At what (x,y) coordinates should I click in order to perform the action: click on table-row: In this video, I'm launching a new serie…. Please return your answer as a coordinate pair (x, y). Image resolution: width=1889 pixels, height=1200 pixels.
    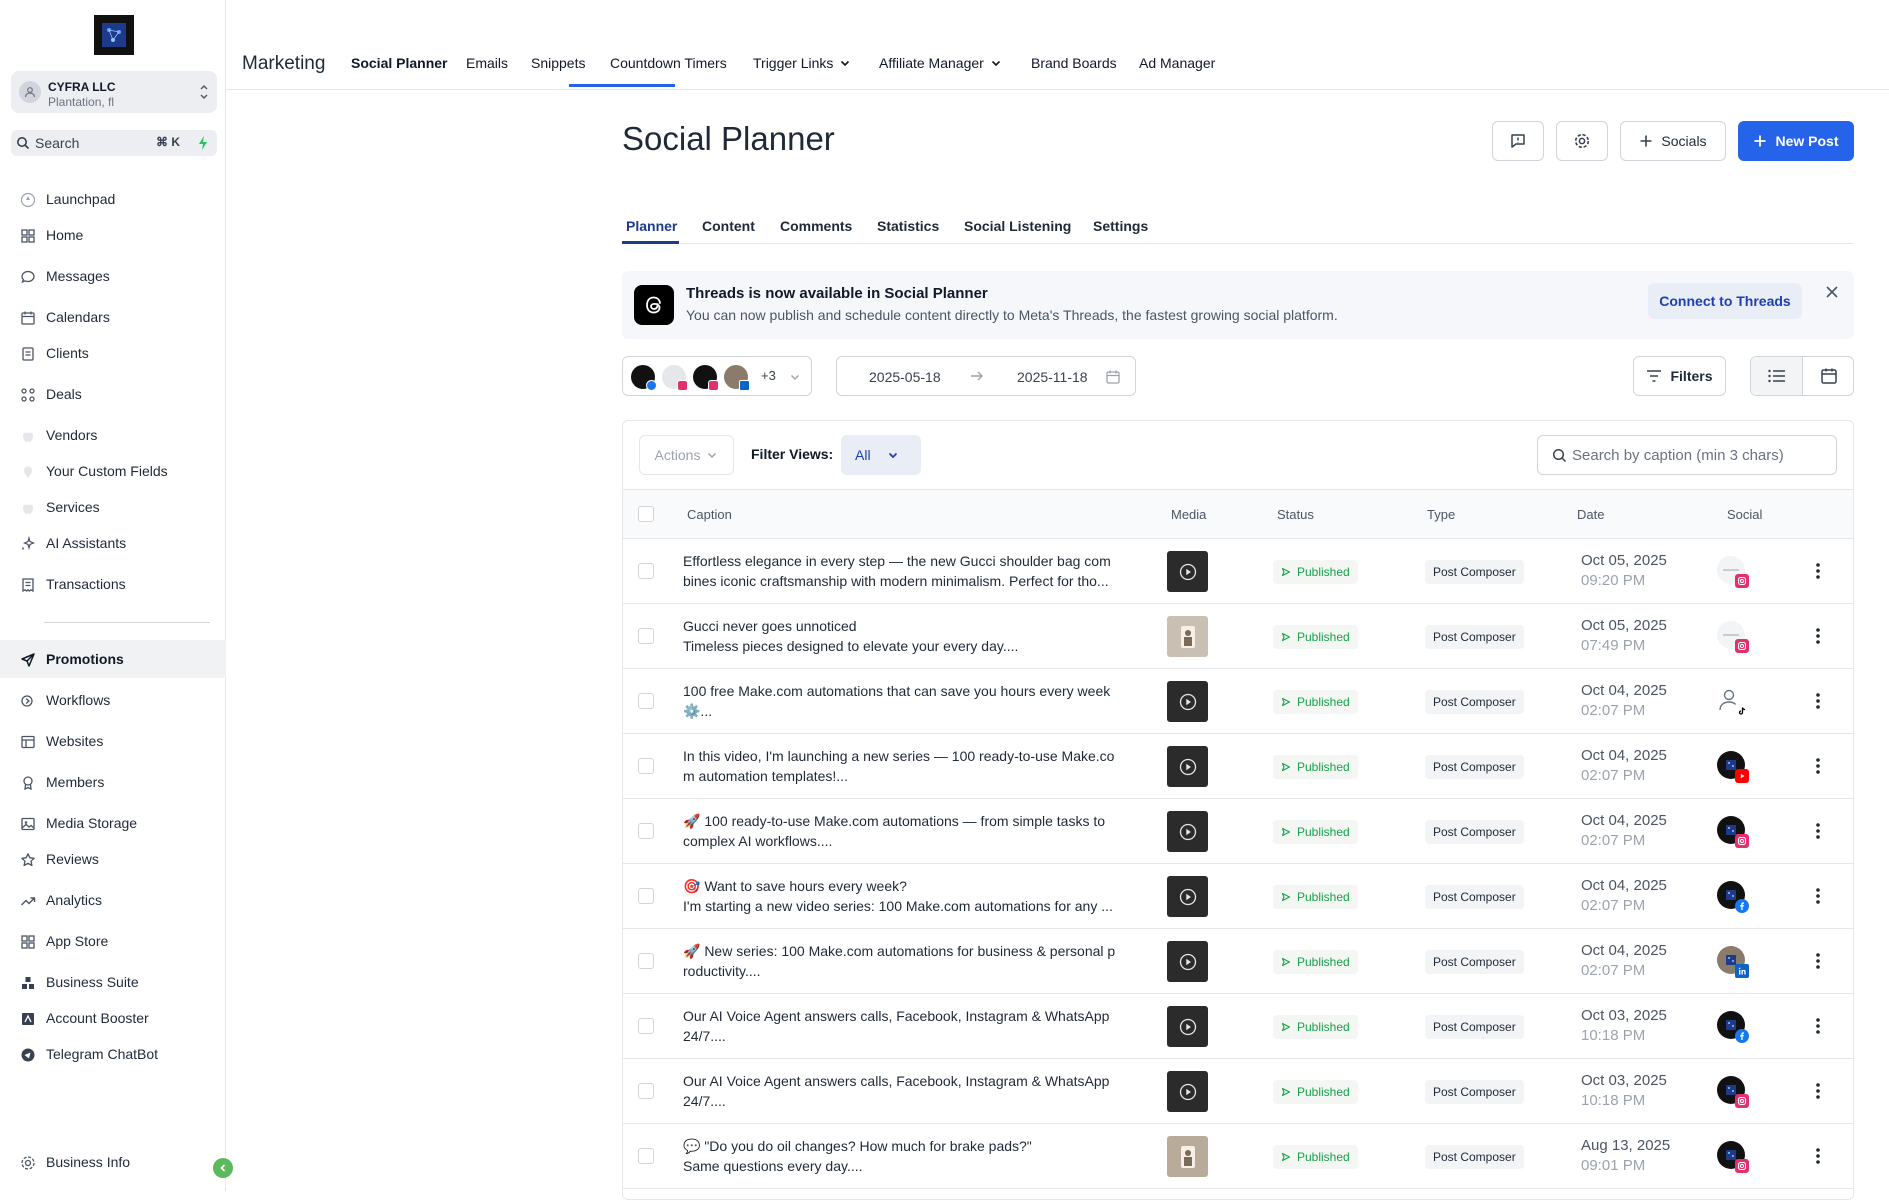
    Looking at the image, I should click on (1238, 766).